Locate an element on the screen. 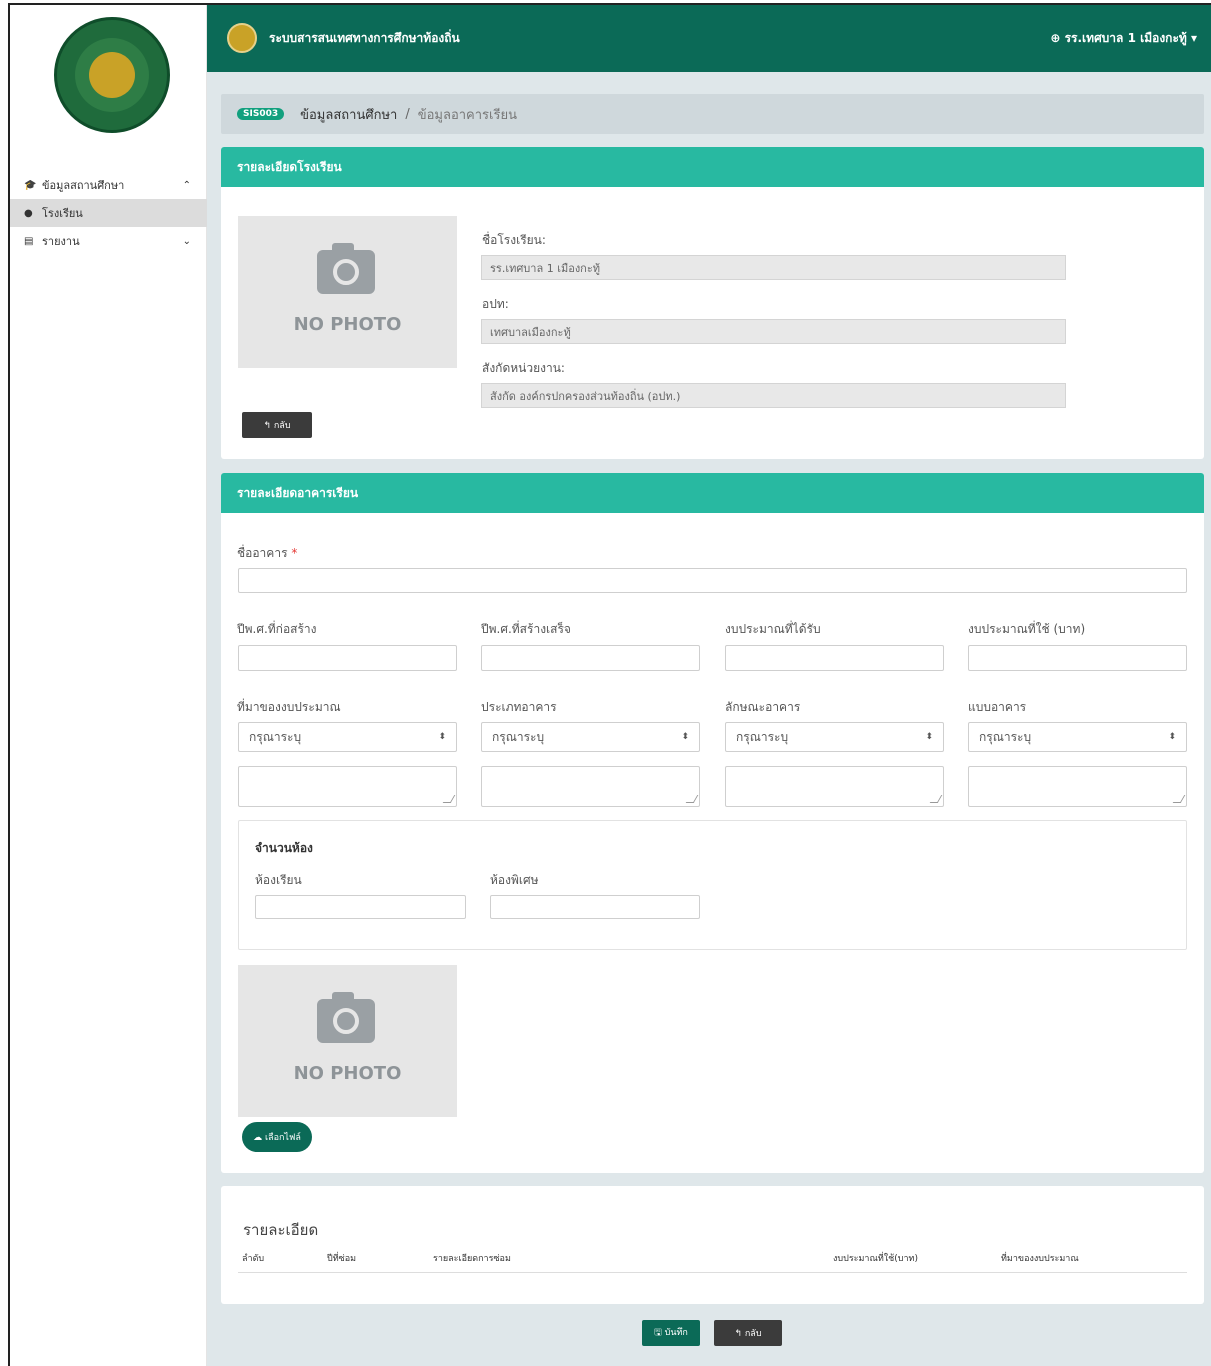  app-title: ระบบสารสนเทศทางการศึกษาท้องถิ่น is located at coordinates (364, 38).